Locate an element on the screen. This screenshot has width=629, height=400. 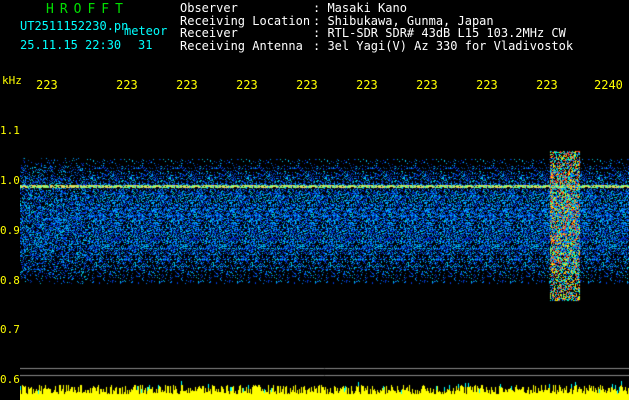
frequency-unit-label: kHz is located at coordinates (12, 80).